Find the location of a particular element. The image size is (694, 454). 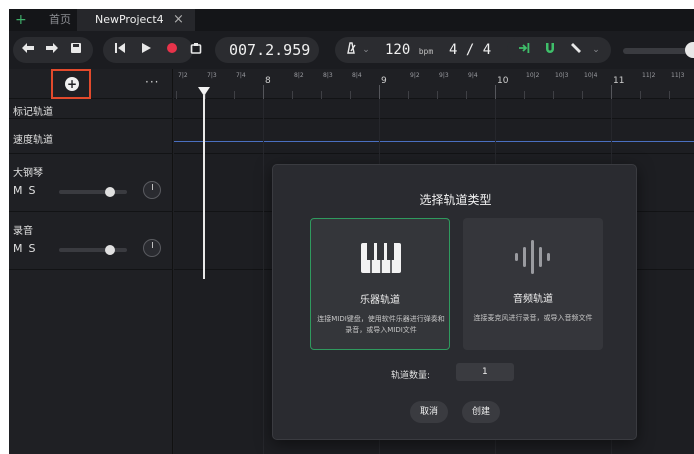

waveform-icon is located at coordinates (532, 257).